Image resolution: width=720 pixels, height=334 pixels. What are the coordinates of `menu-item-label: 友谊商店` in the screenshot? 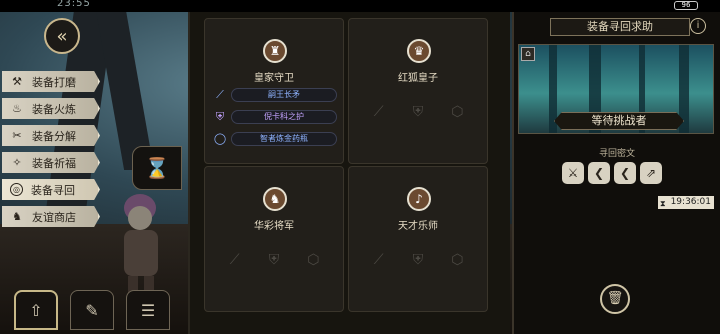 It's located at (54, 217).